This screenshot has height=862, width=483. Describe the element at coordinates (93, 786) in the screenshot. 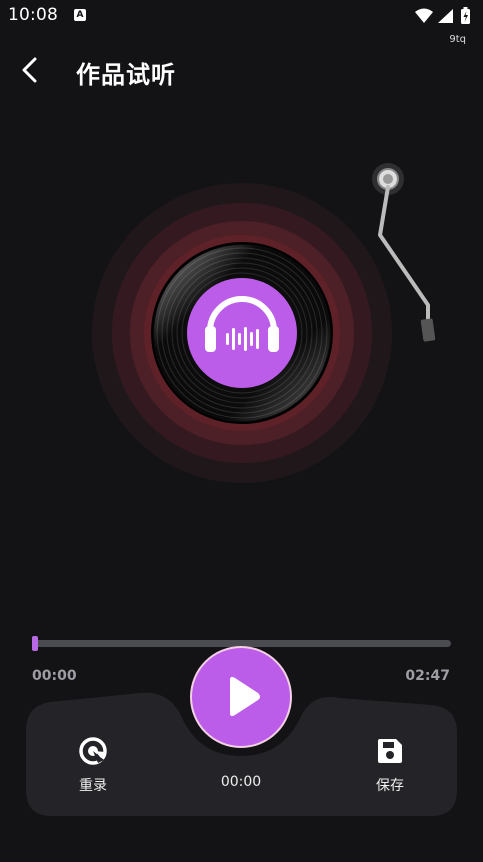

I see `rerecord-label: 重录` at that location.